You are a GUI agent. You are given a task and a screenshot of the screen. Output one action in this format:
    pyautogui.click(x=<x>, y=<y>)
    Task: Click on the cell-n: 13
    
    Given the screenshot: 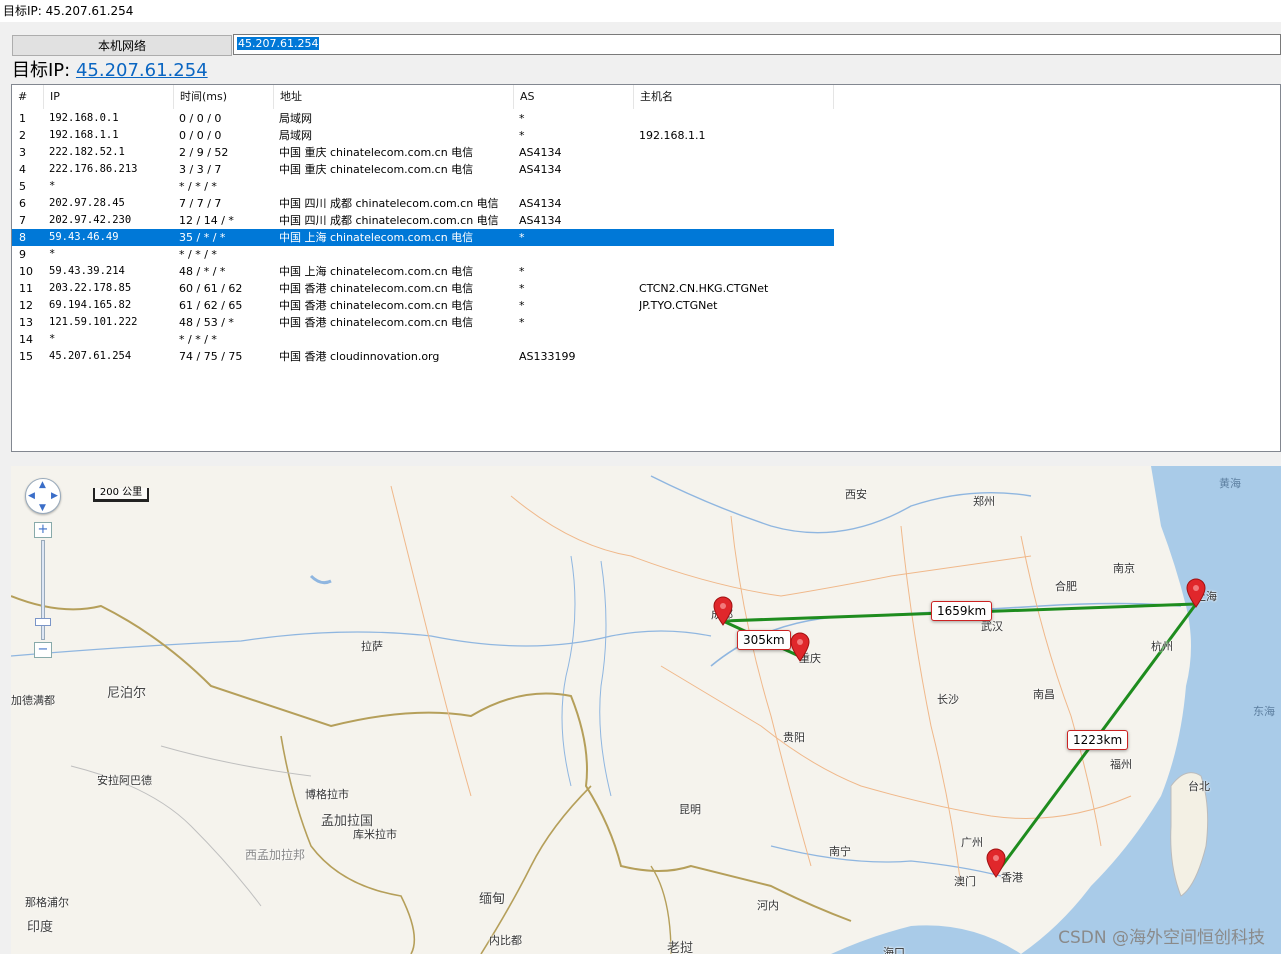 What is the action you would take?
    pyautogui.click(x=26, y=322)
    